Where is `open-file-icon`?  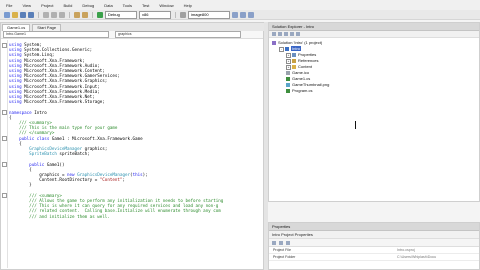
open-file-icon is located at coordinates (15, 14).